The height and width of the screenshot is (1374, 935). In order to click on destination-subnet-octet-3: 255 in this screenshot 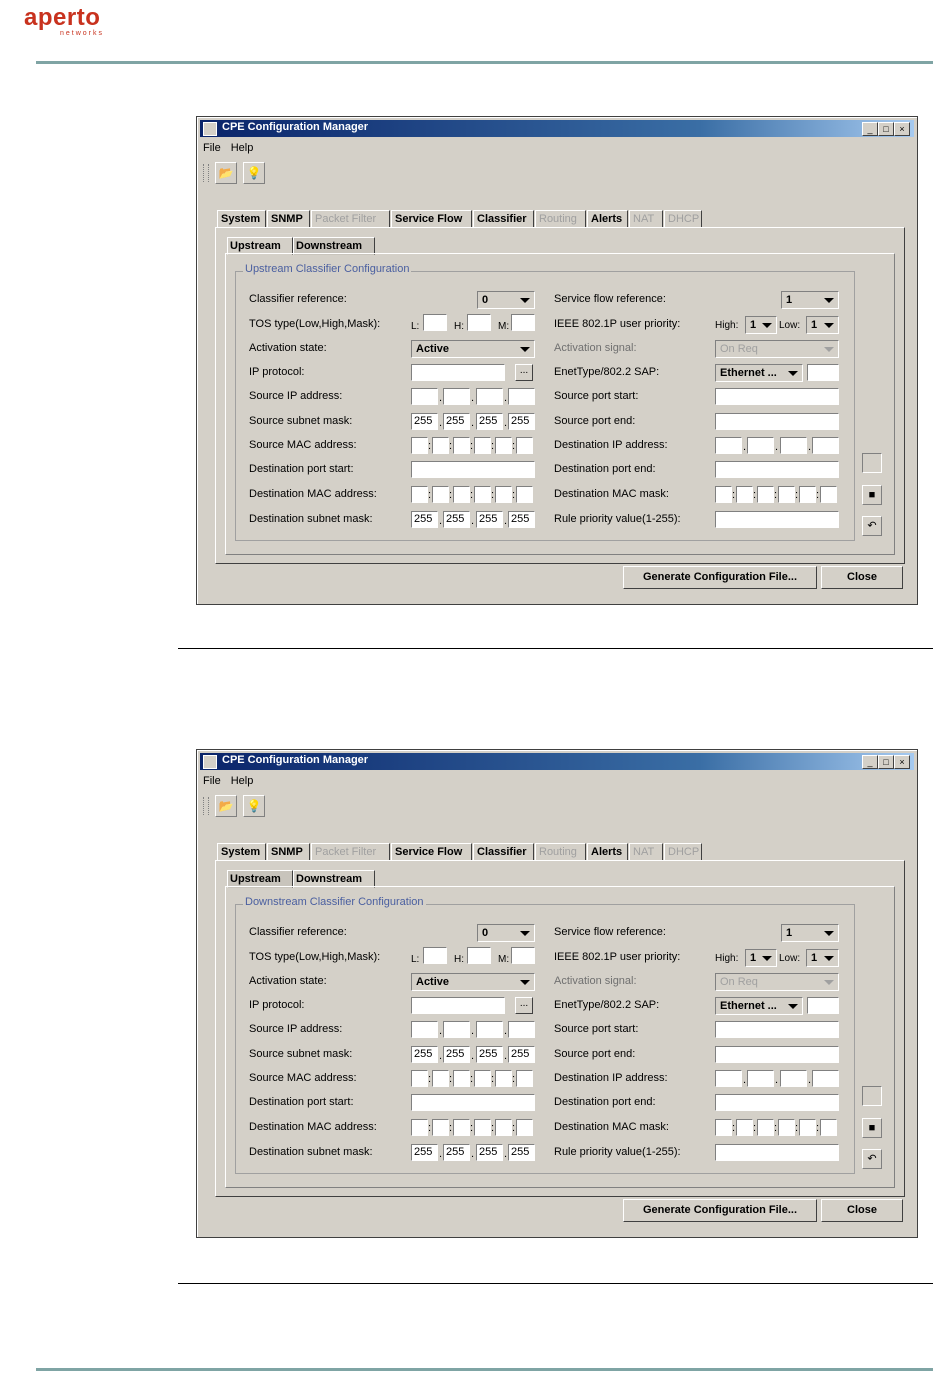, I will do `click(489, 519)`.